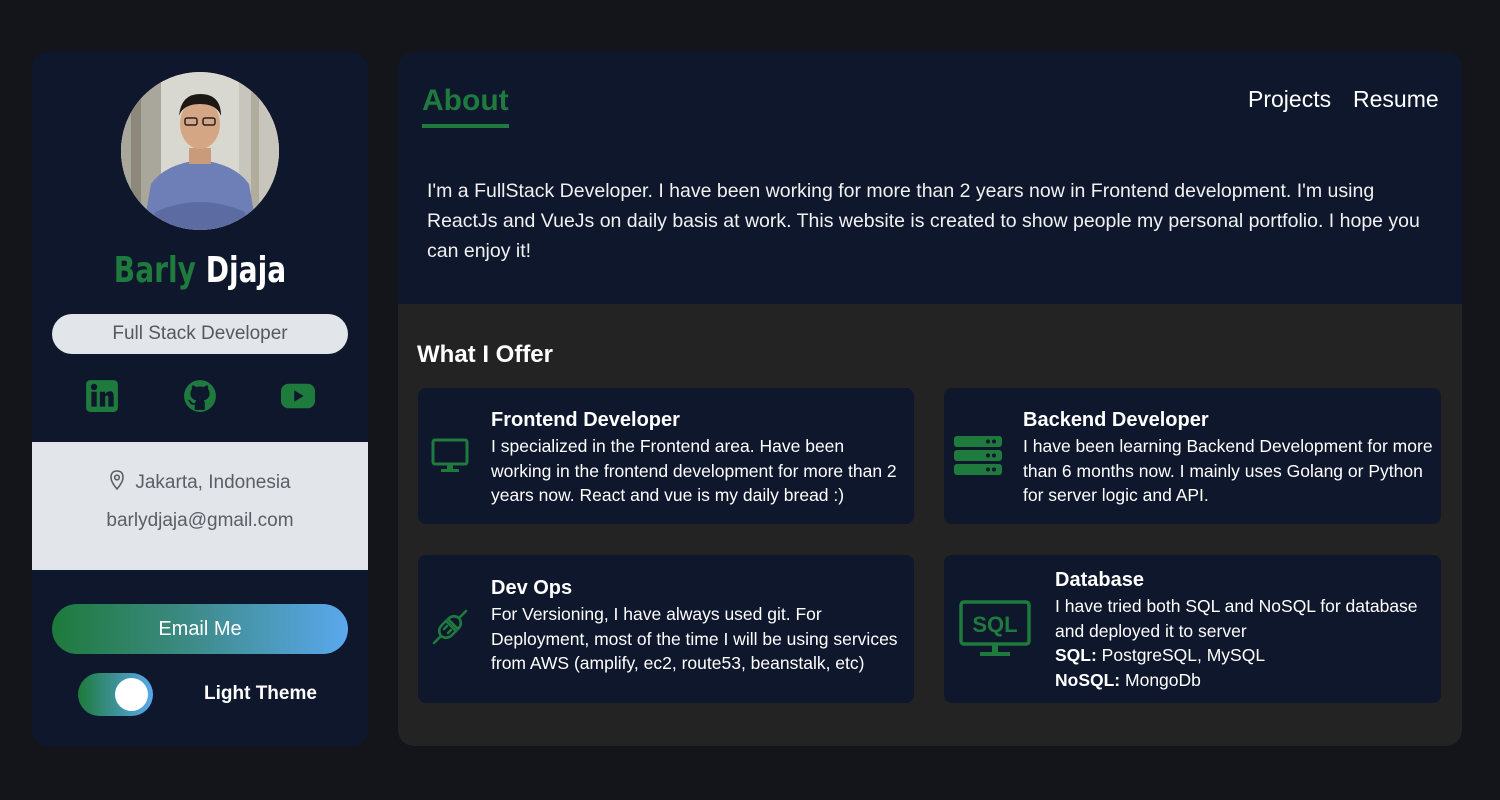 This screenshot has height=800, width=1500. Describe the element at coordinates (450, 456) in the screenshot. I see `monitor-icon` at that location.